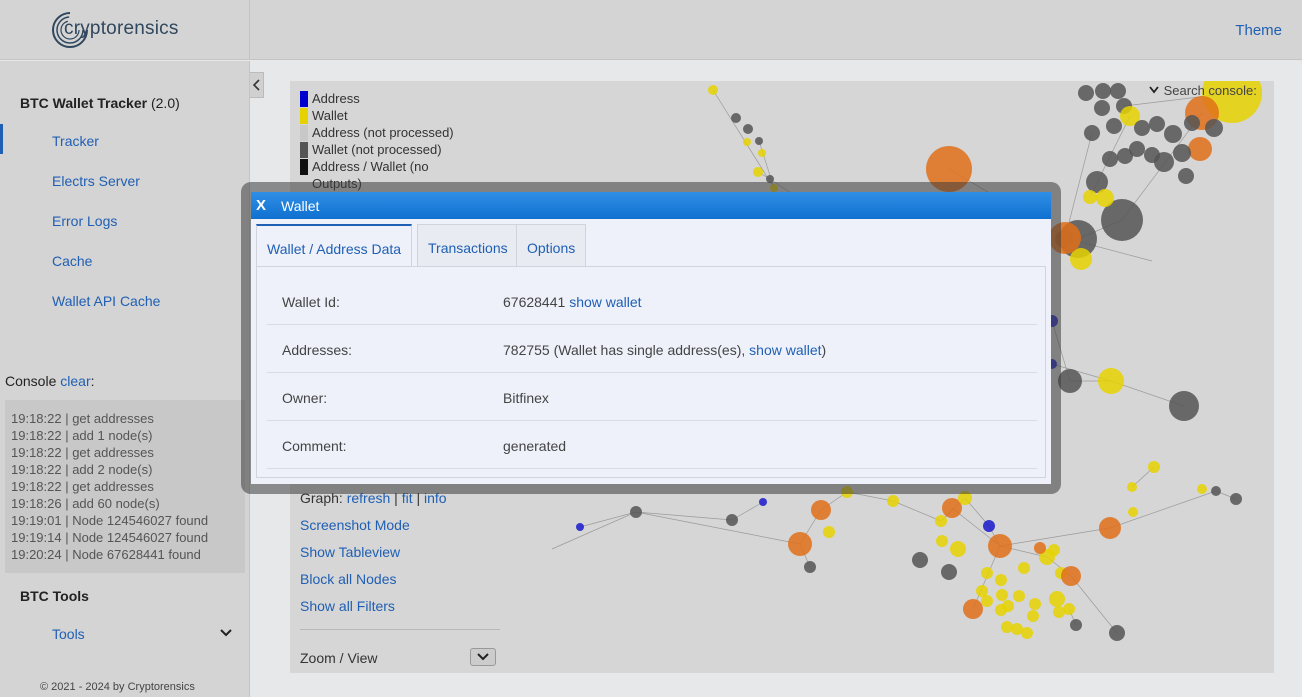 This screenshot has height=697, width=1302. What do you see at coordinates (261, 205) in the screenshot?
I see `close-button: X` at bounding box center [261, 205].